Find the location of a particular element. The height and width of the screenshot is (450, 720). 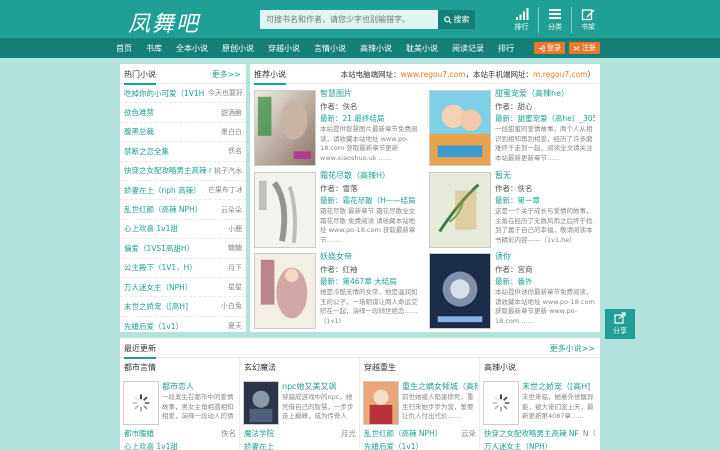

list-item: 末世之娇宠（[高H] 小白兔 is located at coordinates (183, 307).